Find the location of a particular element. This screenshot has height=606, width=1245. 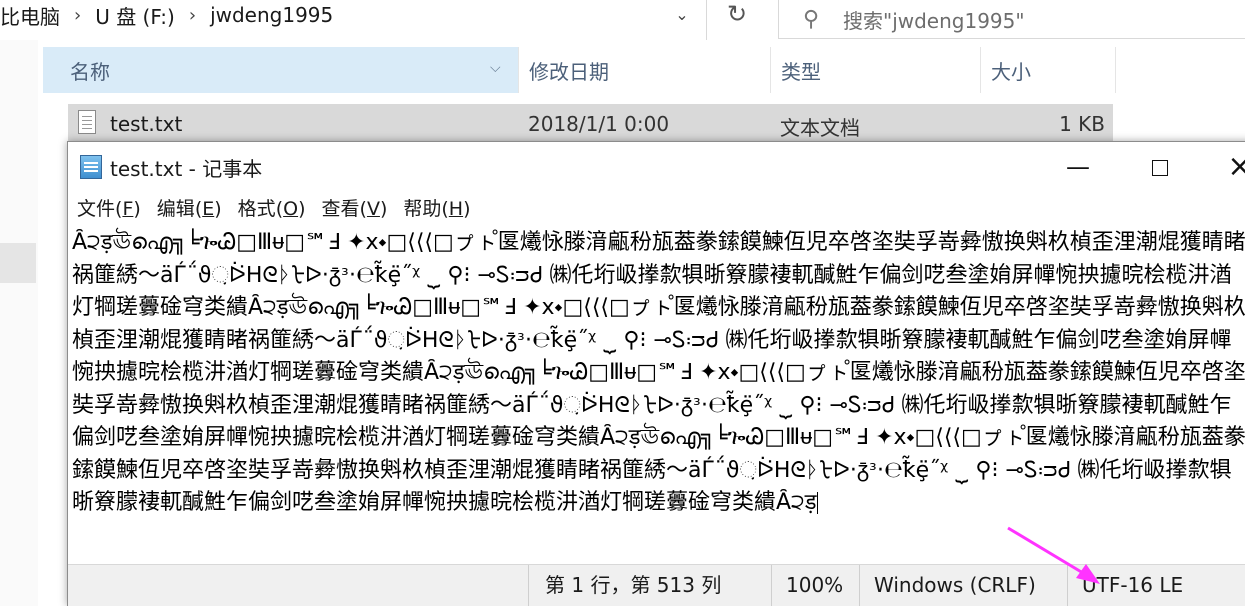

column-header-size: 大小 is located at coordinates (1048, 70).